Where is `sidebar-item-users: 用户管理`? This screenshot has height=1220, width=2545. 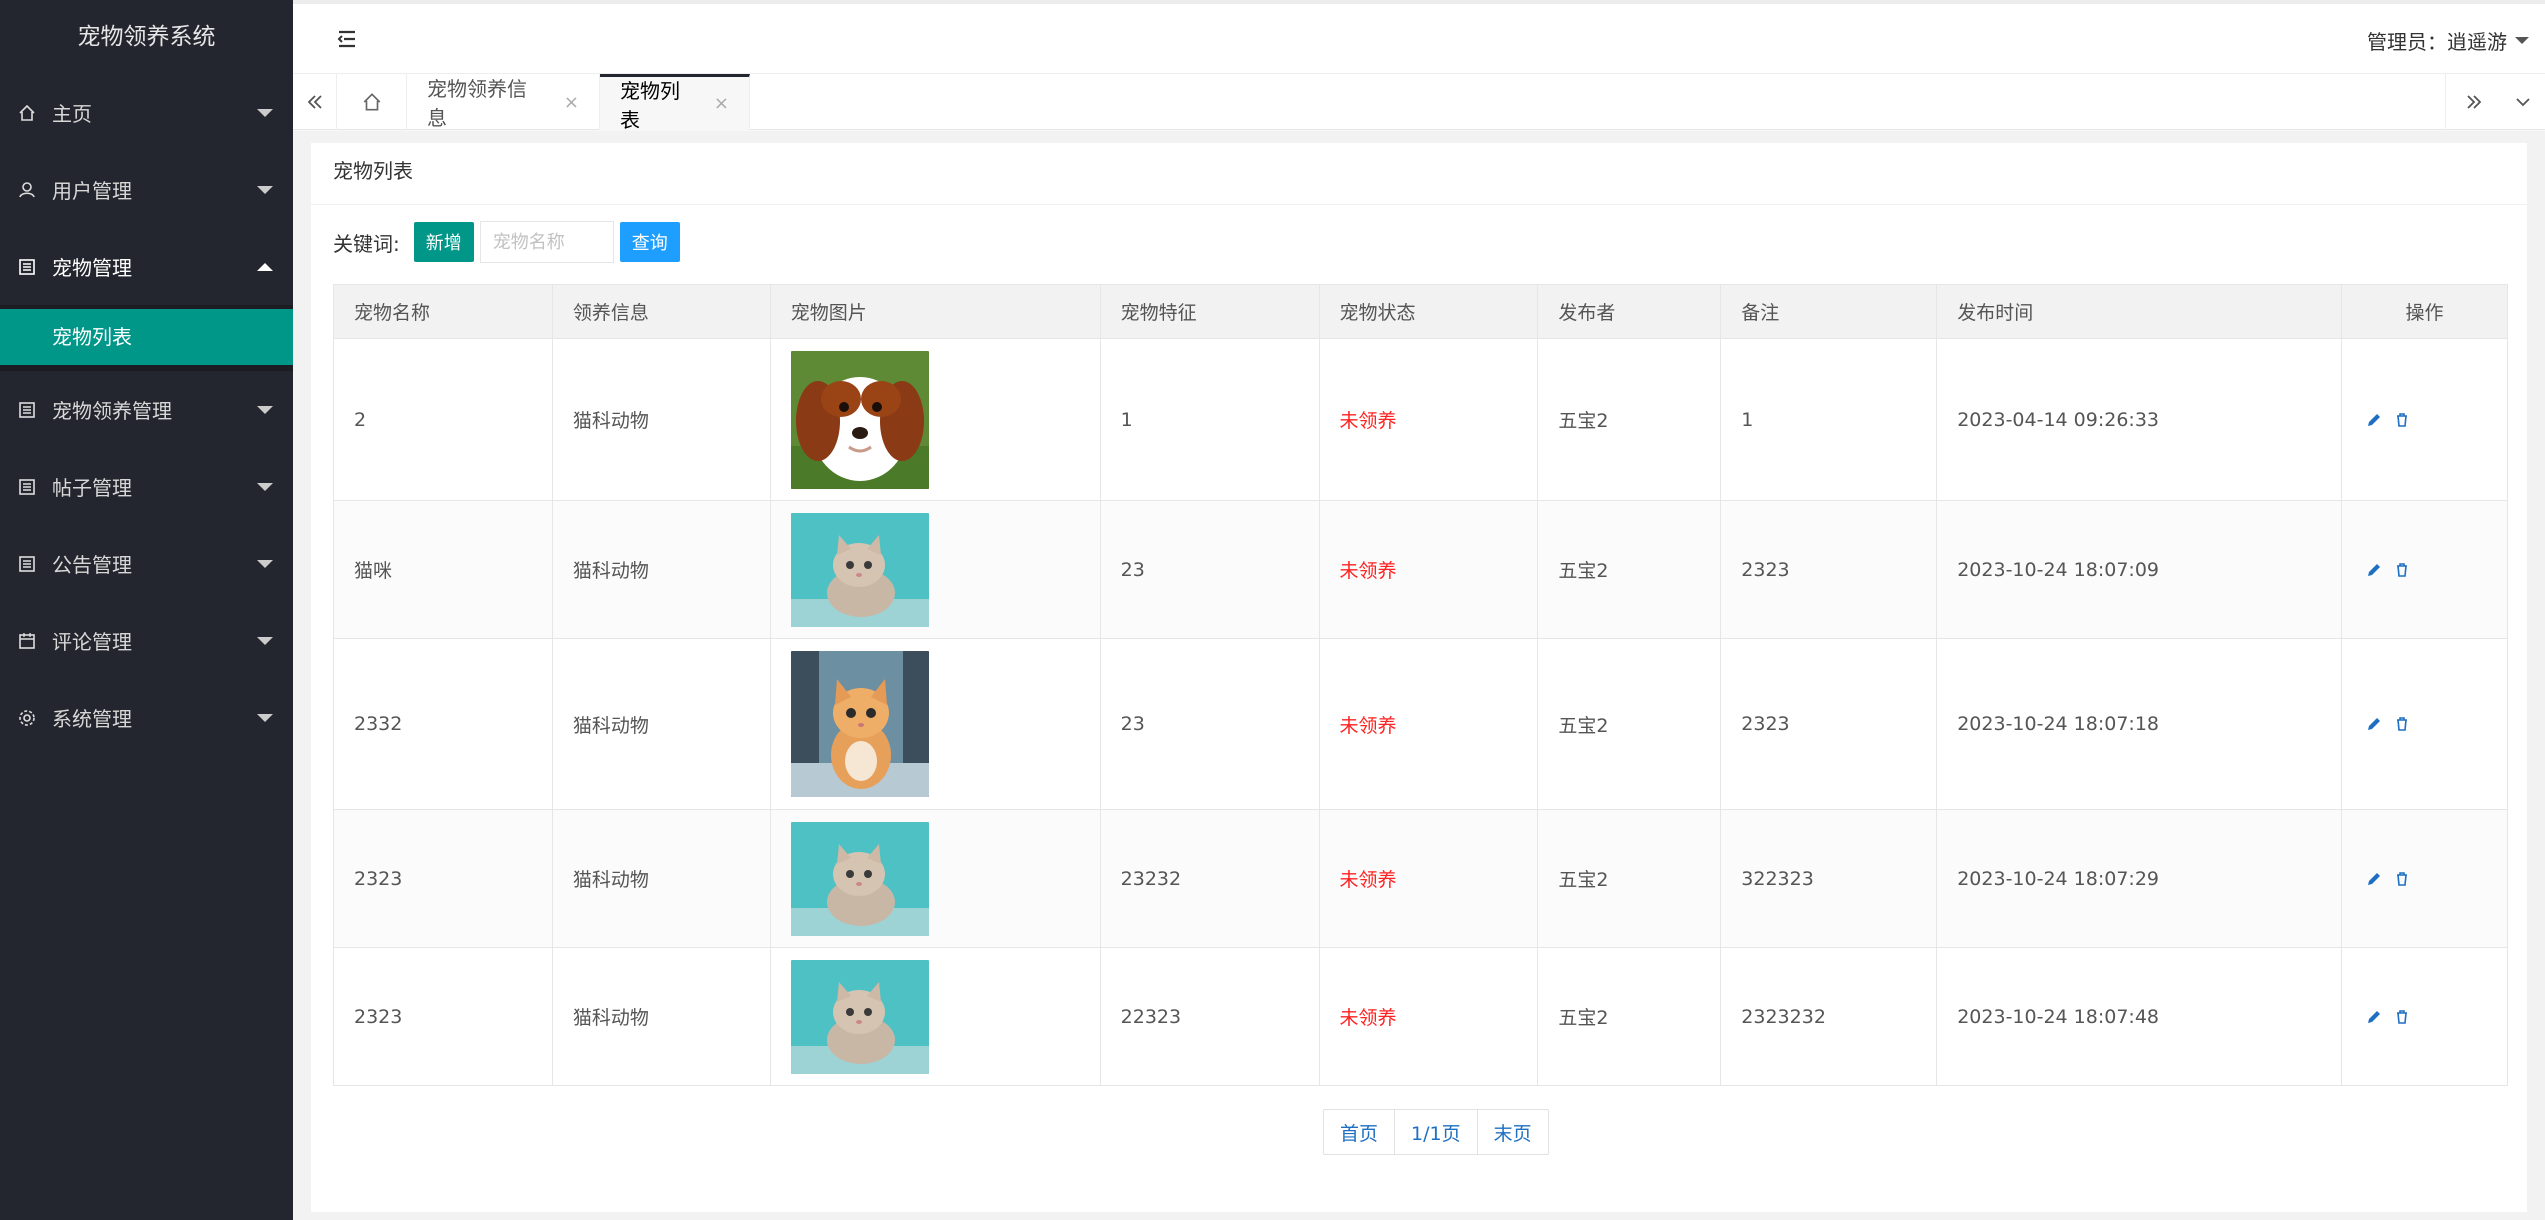 sidebar-item-users: 用户管理 is located at coordinates (146, 189).